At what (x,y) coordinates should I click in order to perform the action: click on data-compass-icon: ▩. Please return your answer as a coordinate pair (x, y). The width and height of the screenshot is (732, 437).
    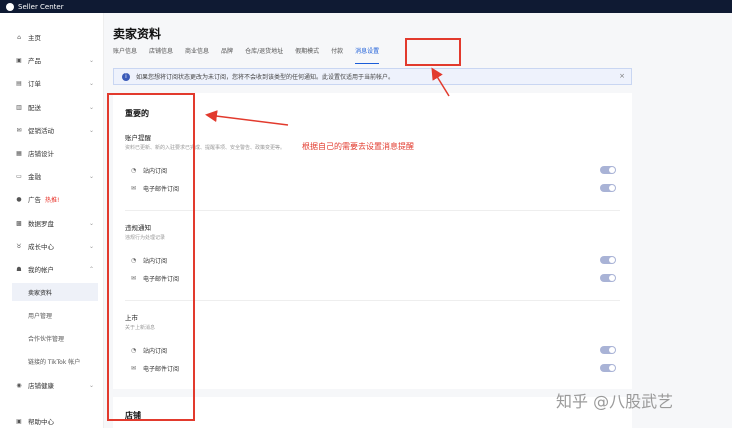
    Looking at the image, I should click on (19, 223).